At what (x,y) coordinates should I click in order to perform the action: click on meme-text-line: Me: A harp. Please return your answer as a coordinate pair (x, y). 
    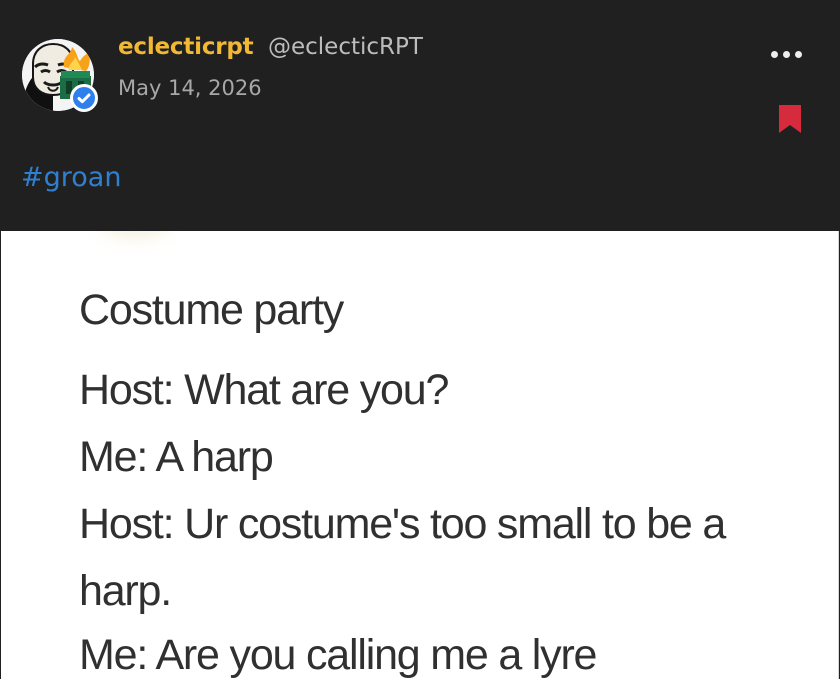
    Looking at the image, I should click on (176, 457).